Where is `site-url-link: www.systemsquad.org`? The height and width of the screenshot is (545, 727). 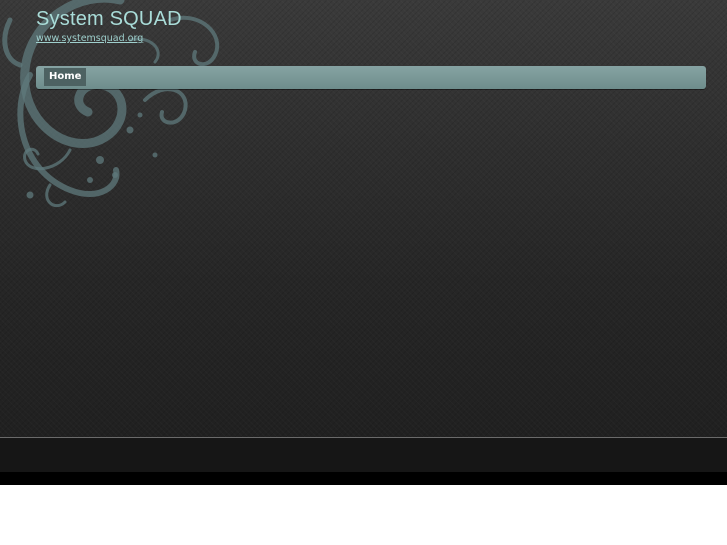 site-url-link: www.systemsquad.org is located at coordinates (89, 38).